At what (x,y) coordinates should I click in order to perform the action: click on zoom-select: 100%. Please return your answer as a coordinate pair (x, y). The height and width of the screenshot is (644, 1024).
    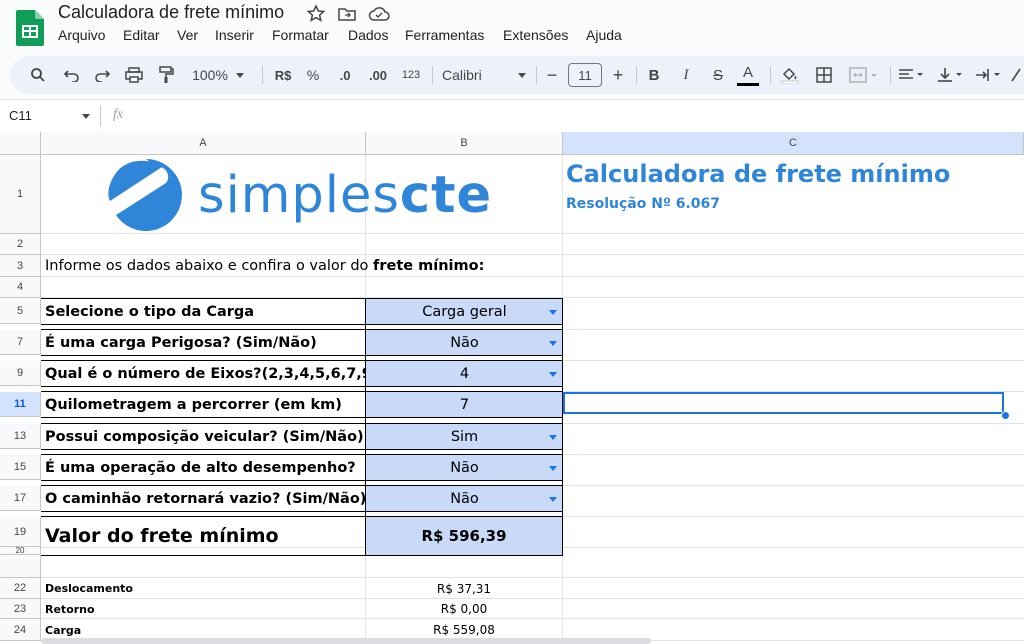
    Looking at the image, I should click on (218, 75).